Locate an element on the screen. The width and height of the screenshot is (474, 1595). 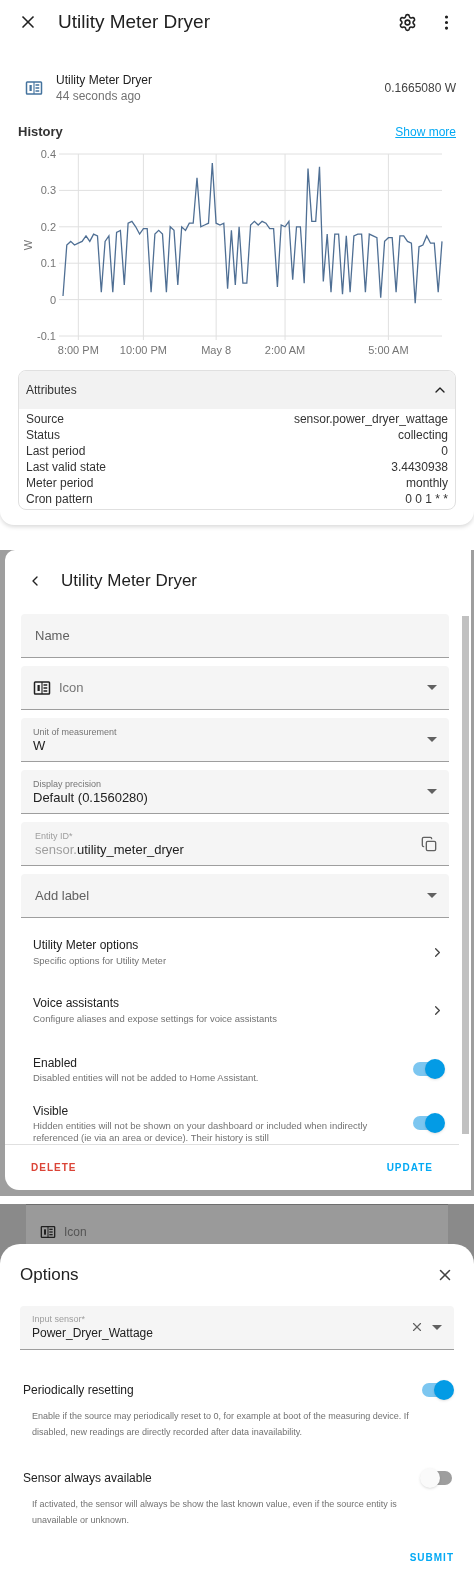
attributes-header: Attributes is located at coordinates (237, 389).